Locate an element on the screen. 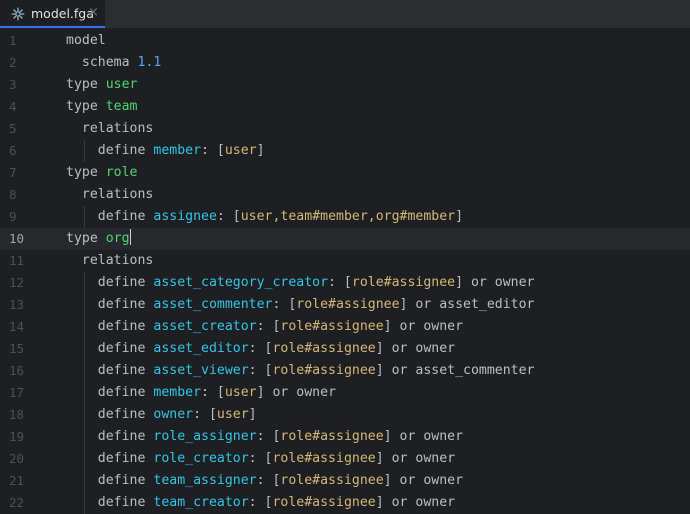 The height and width of the screenshot is (514, 690). token-ref: user is located at coordinates (240, 392).